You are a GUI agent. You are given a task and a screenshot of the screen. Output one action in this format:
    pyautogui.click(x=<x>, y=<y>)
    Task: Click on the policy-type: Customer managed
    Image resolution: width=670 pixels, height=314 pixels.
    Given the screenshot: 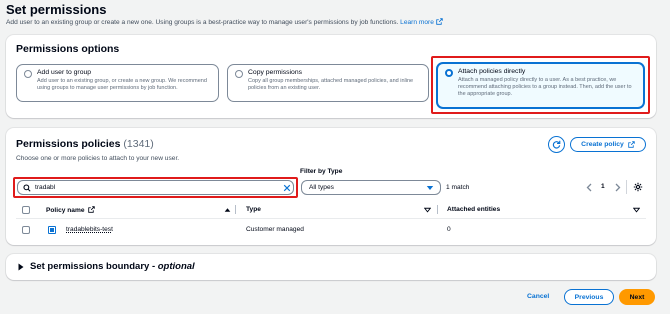 What is the action you would take?
    pyautogui.click(x=275, y=229)
    